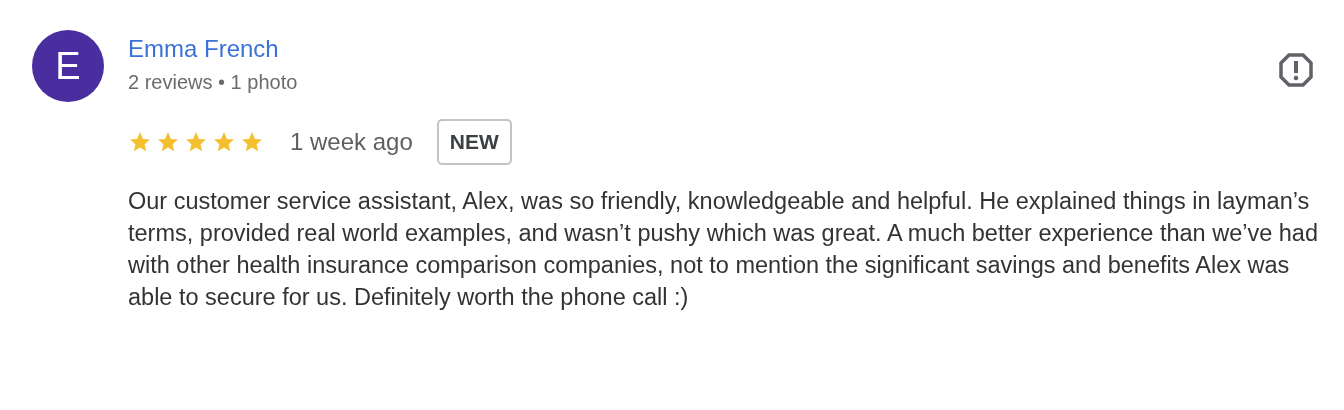  Describe the element at coordinates (213, 82) in the screenshot. I see `reviewer-stats: 2 reviews • 1 photo` at that location.